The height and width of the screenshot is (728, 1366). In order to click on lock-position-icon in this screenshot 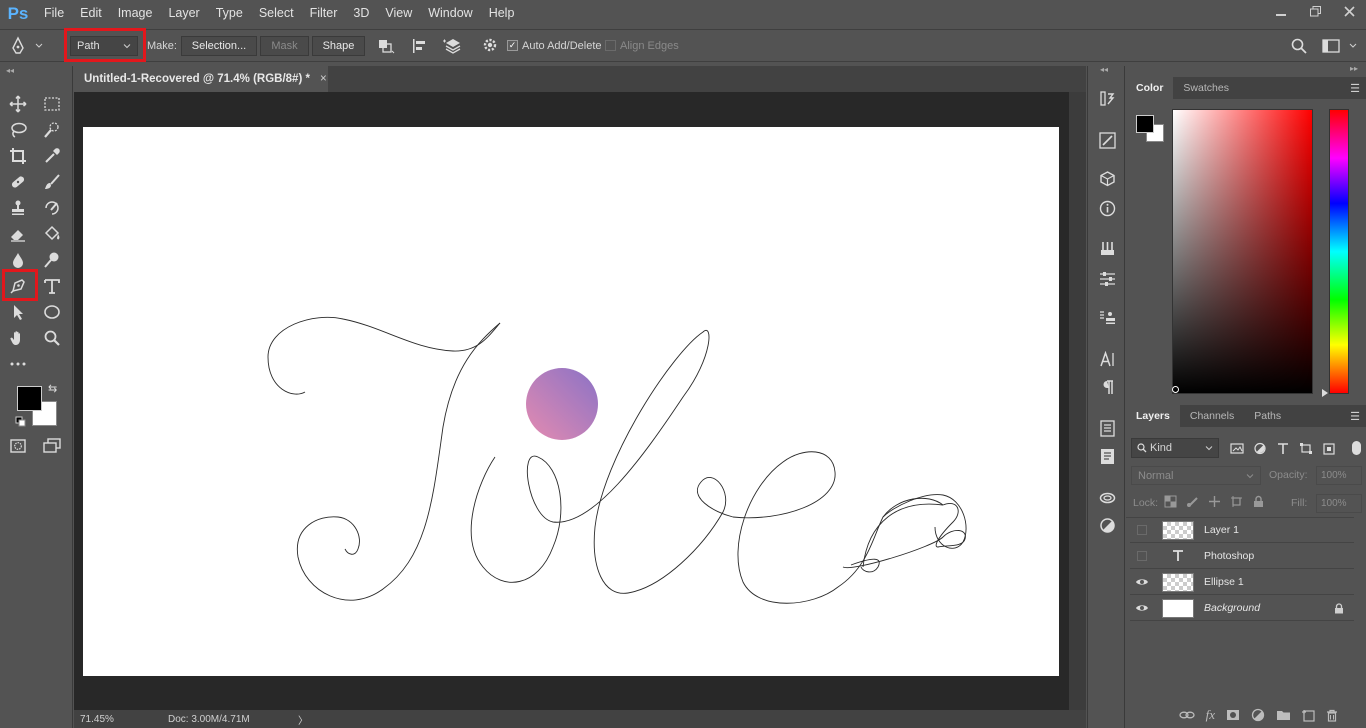, I will do `click(1214, 501)`.